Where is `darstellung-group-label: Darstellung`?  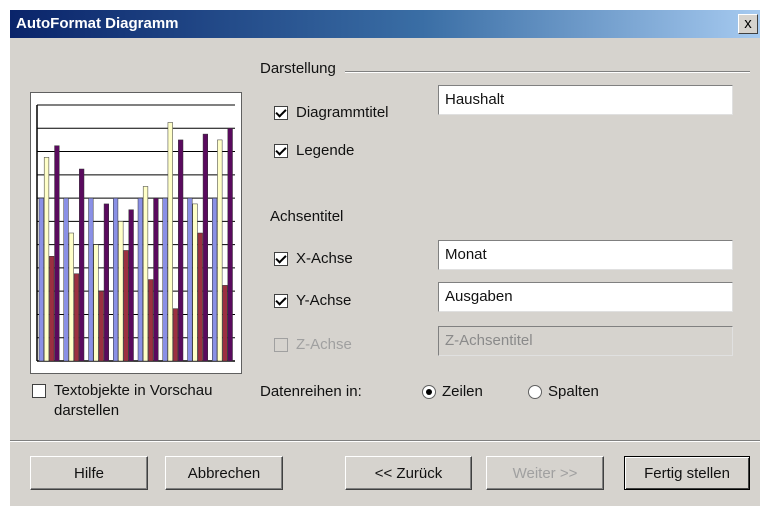 darstellung-group-label: Darstellung is located at coordinates (298, 68).